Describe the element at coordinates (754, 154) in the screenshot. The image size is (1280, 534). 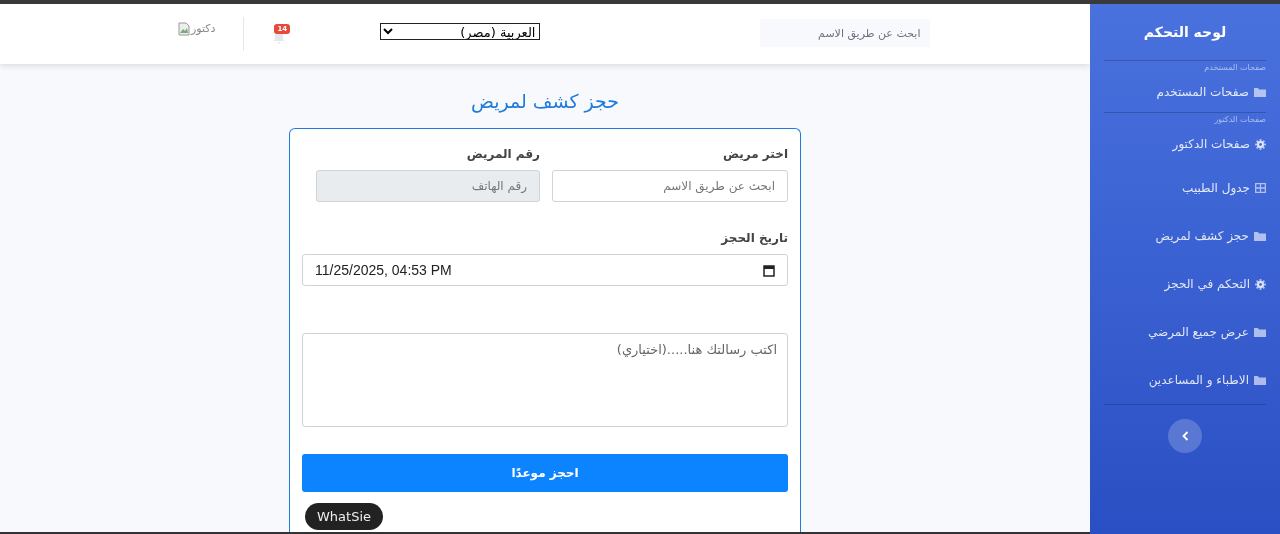
I see `field-label: اختر مريض` at that location.